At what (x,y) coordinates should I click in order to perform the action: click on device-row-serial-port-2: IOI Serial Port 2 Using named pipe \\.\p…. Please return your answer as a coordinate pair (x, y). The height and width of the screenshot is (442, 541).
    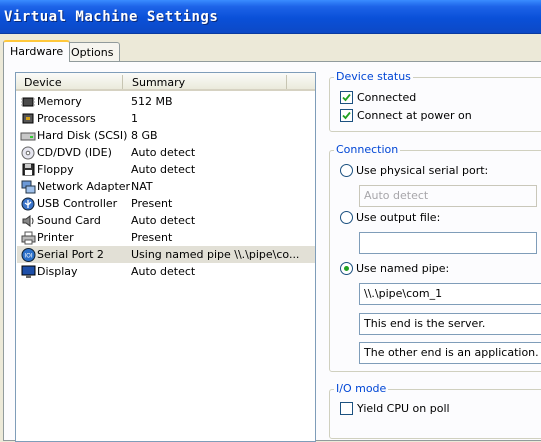
    Looking at the image, I should click on (166, 254).